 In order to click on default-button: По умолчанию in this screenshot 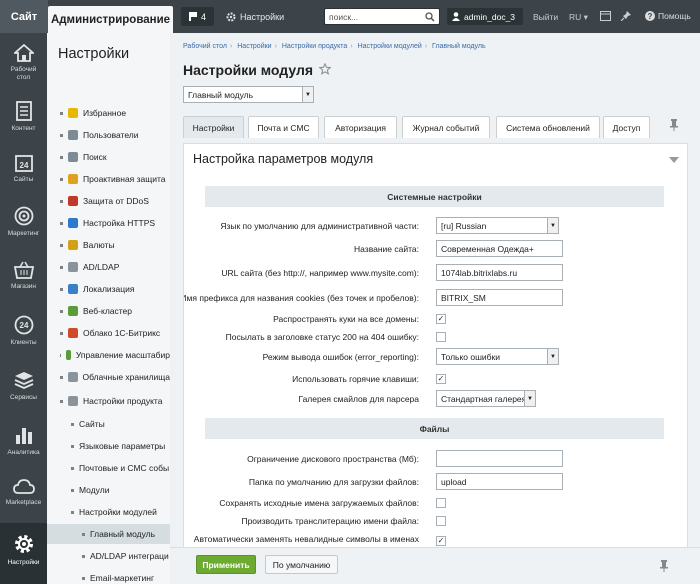, I will do `click(301, 564)`.